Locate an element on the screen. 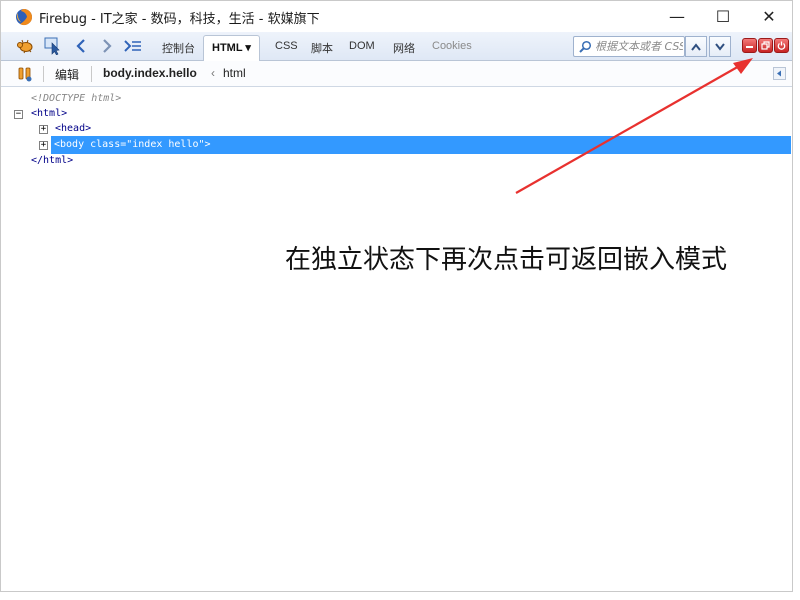 The width and height of the screenshot is (800, 600). panel-tab-bar: 控制台 HTML ▾ CSS 脚本 DOM 网络 Cookies is located at coordinates (396, 47).